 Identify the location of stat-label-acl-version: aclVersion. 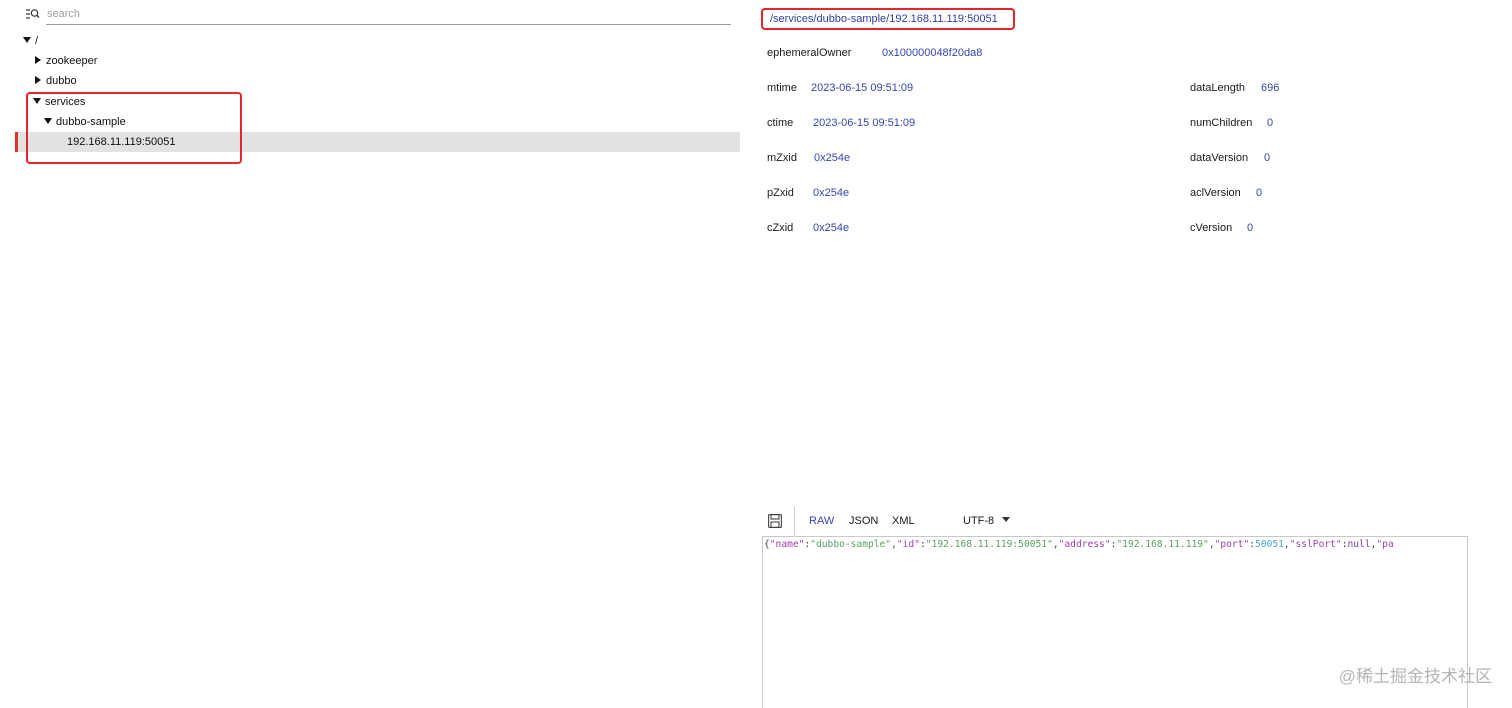
(1215, 193).